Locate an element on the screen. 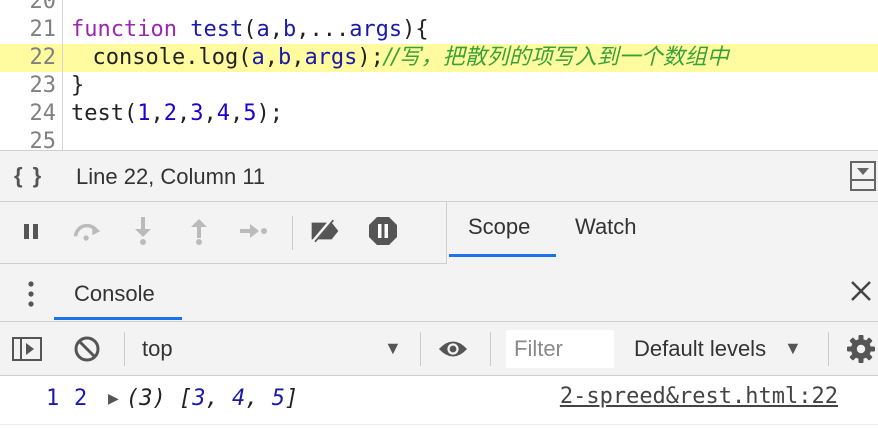  expand-triangle-icon: ▶ is located at coordinates (113, 398).